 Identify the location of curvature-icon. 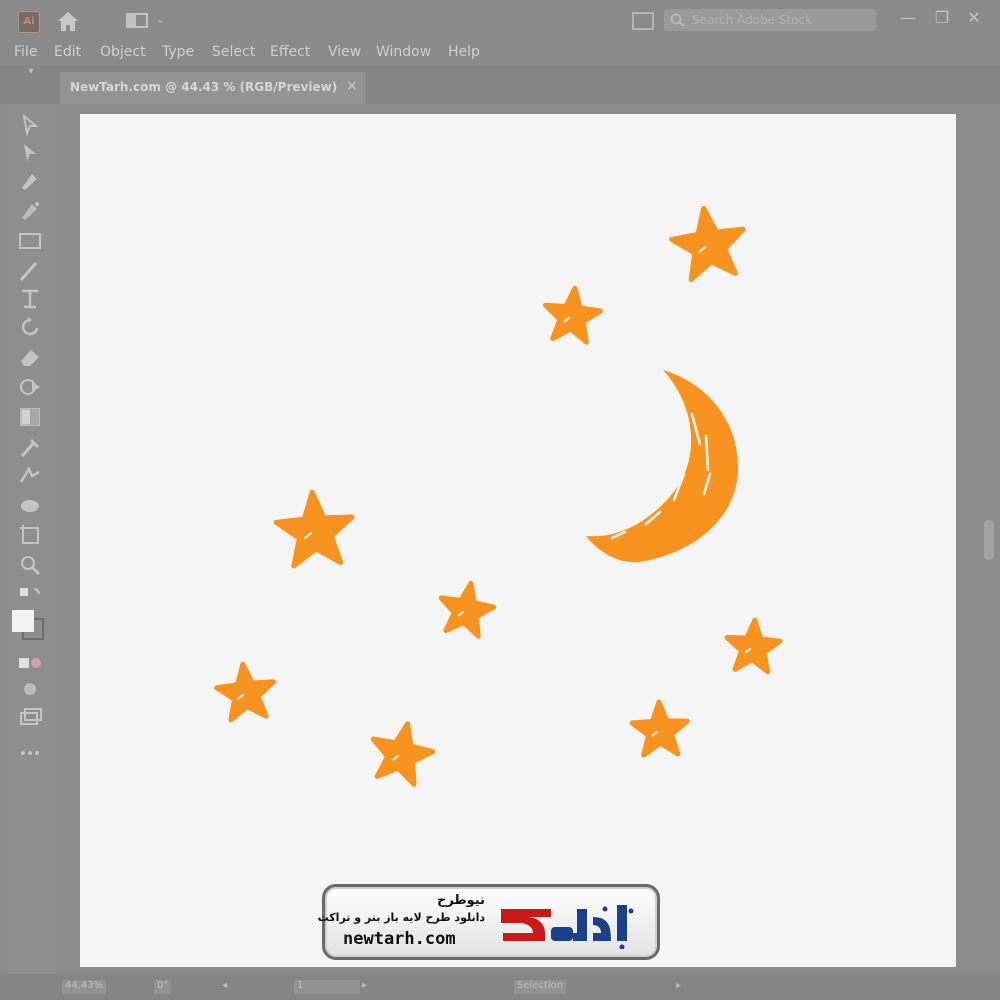
(30, 211).